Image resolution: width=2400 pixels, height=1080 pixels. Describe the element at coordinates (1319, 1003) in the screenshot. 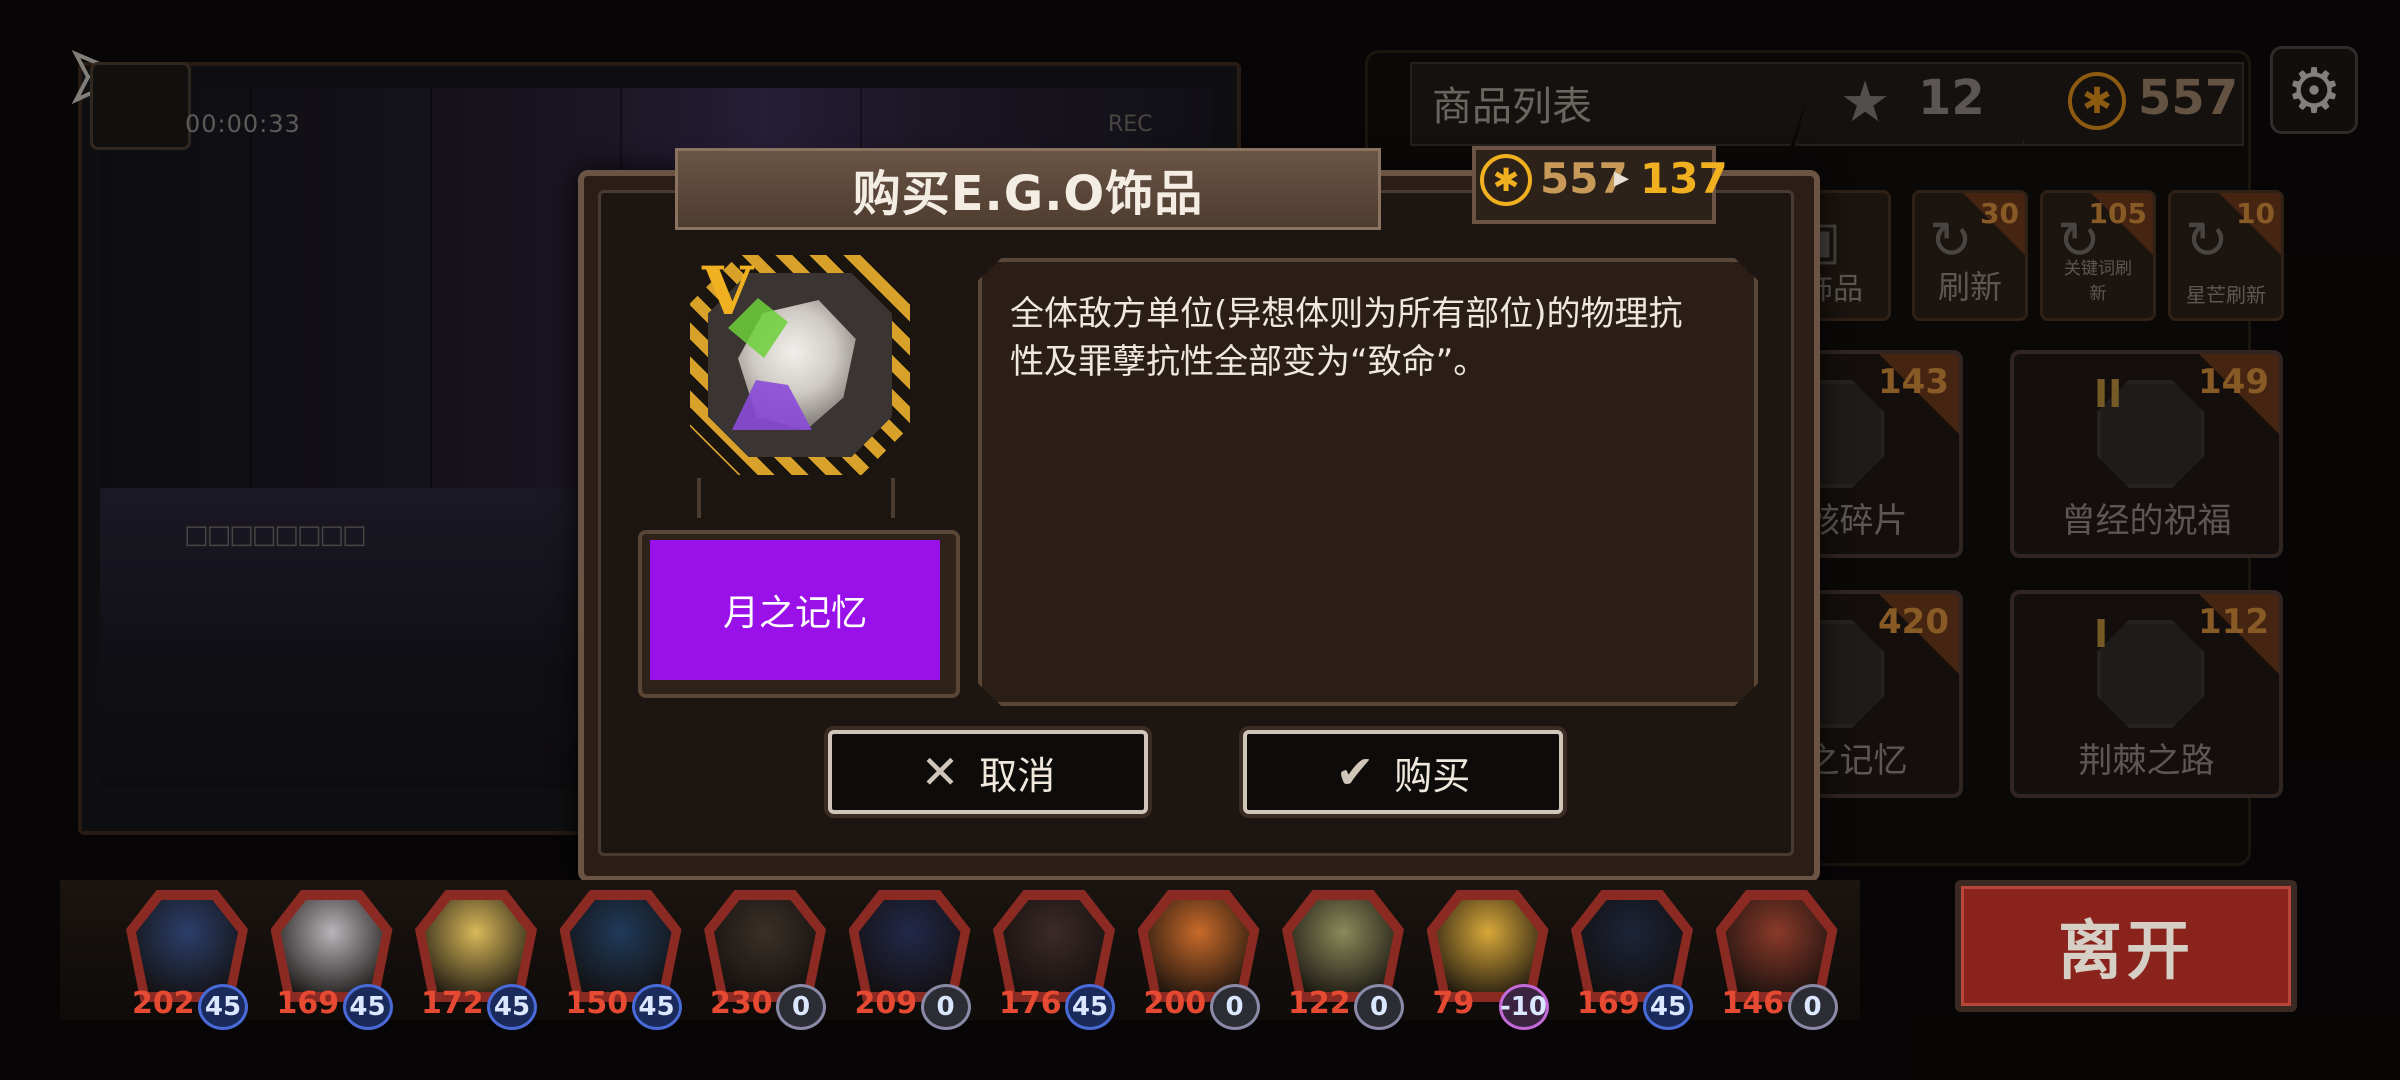

I see `hp-value: 122` at that location.